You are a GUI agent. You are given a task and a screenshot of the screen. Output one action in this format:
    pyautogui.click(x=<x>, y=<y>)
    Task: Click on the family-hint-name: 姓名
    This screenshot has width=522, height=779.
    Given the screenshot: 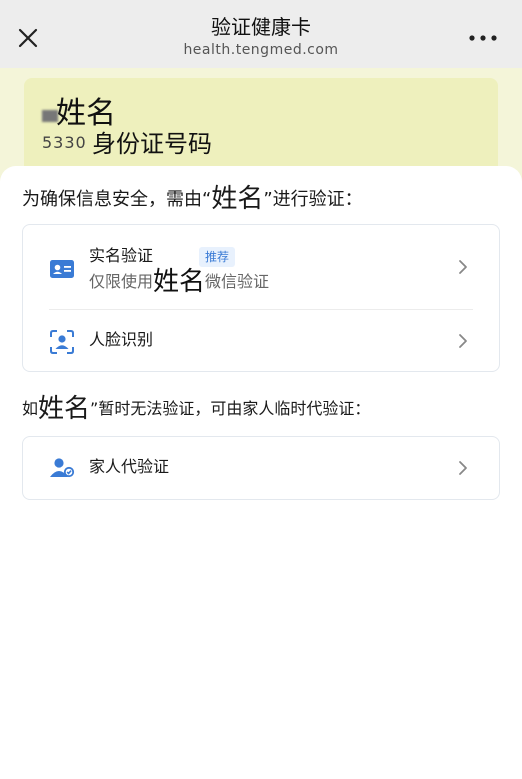 What is the action you would take?
    pyautogui.click(x=64, y=409)
    